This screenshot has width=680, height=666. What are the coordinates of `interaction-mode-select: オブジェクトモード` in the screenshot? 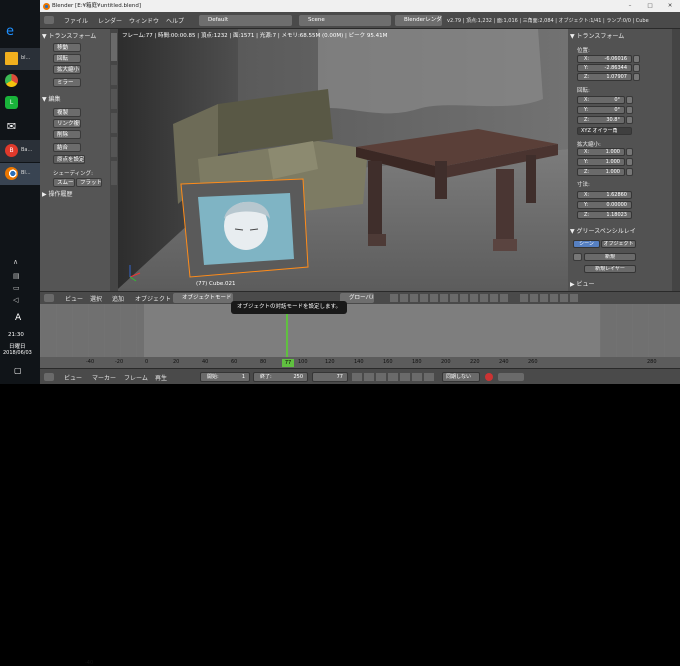 It's located at (203, 298).